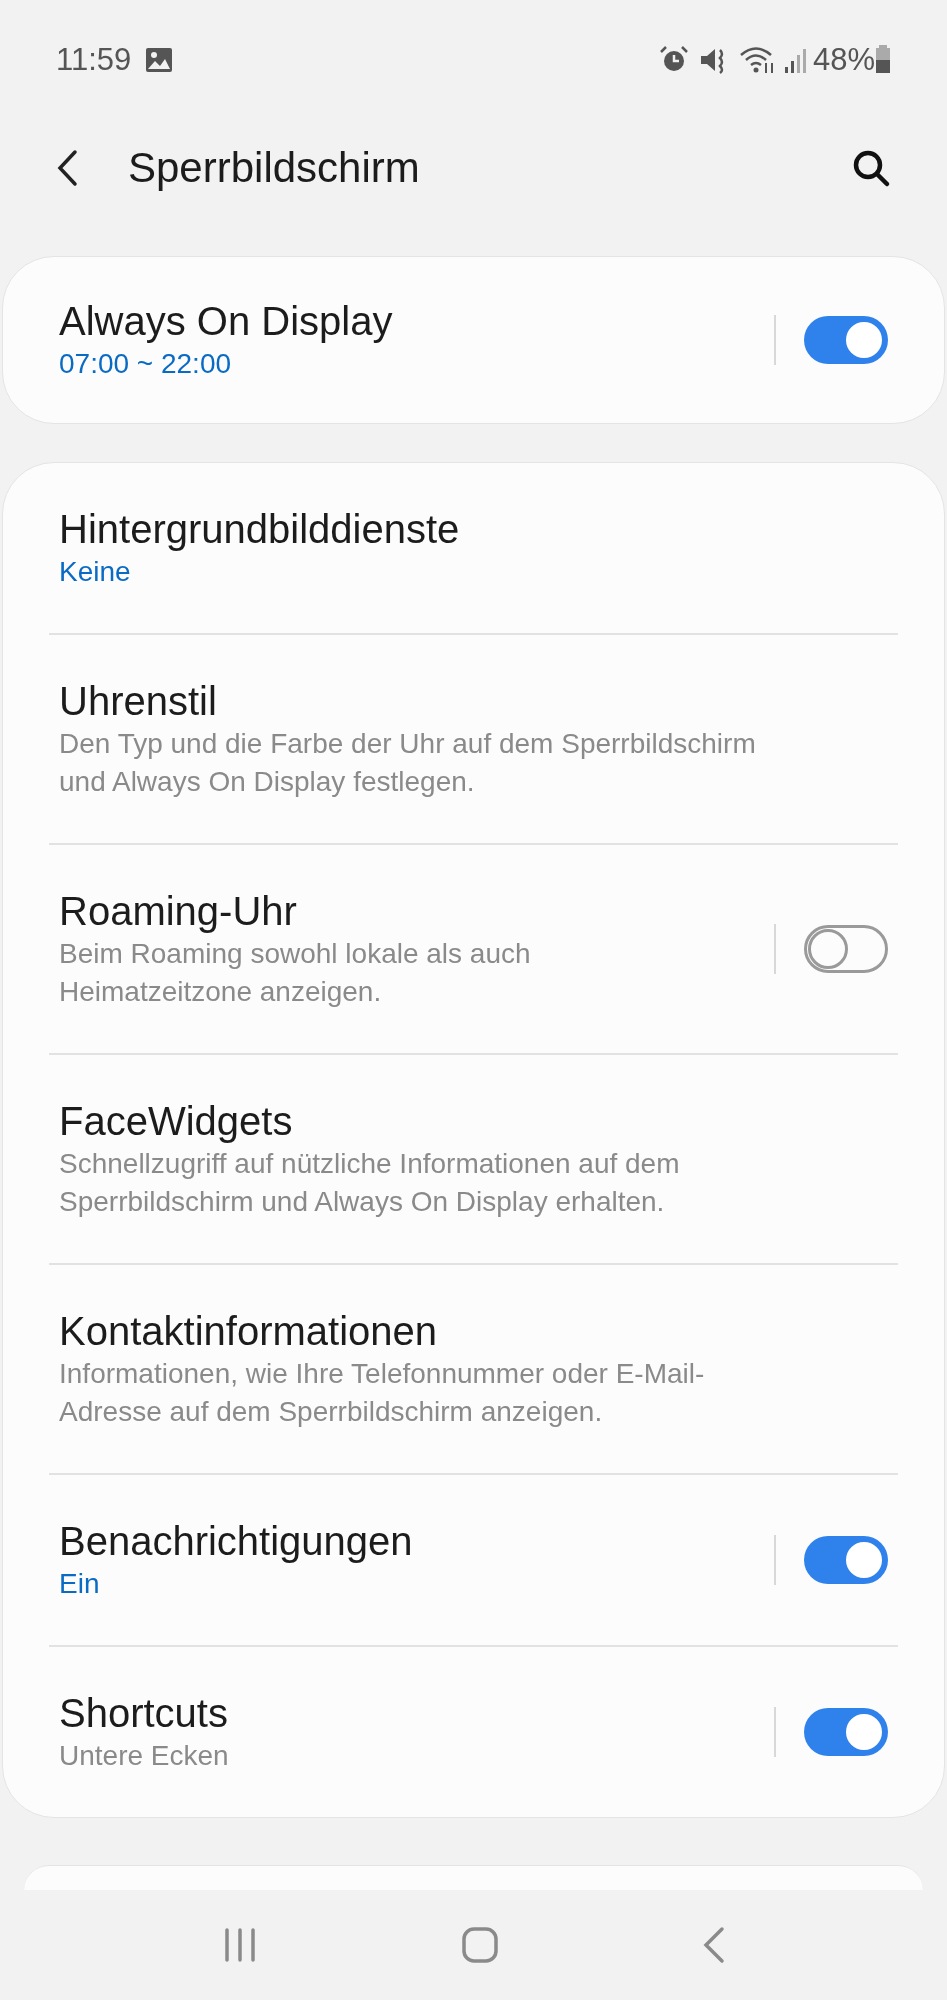 The height and width of the screenshot is (2000, 947). Describe the element at coordinates (95, 572) in the screenshot. I see `setting-summary: Keine` at that location.